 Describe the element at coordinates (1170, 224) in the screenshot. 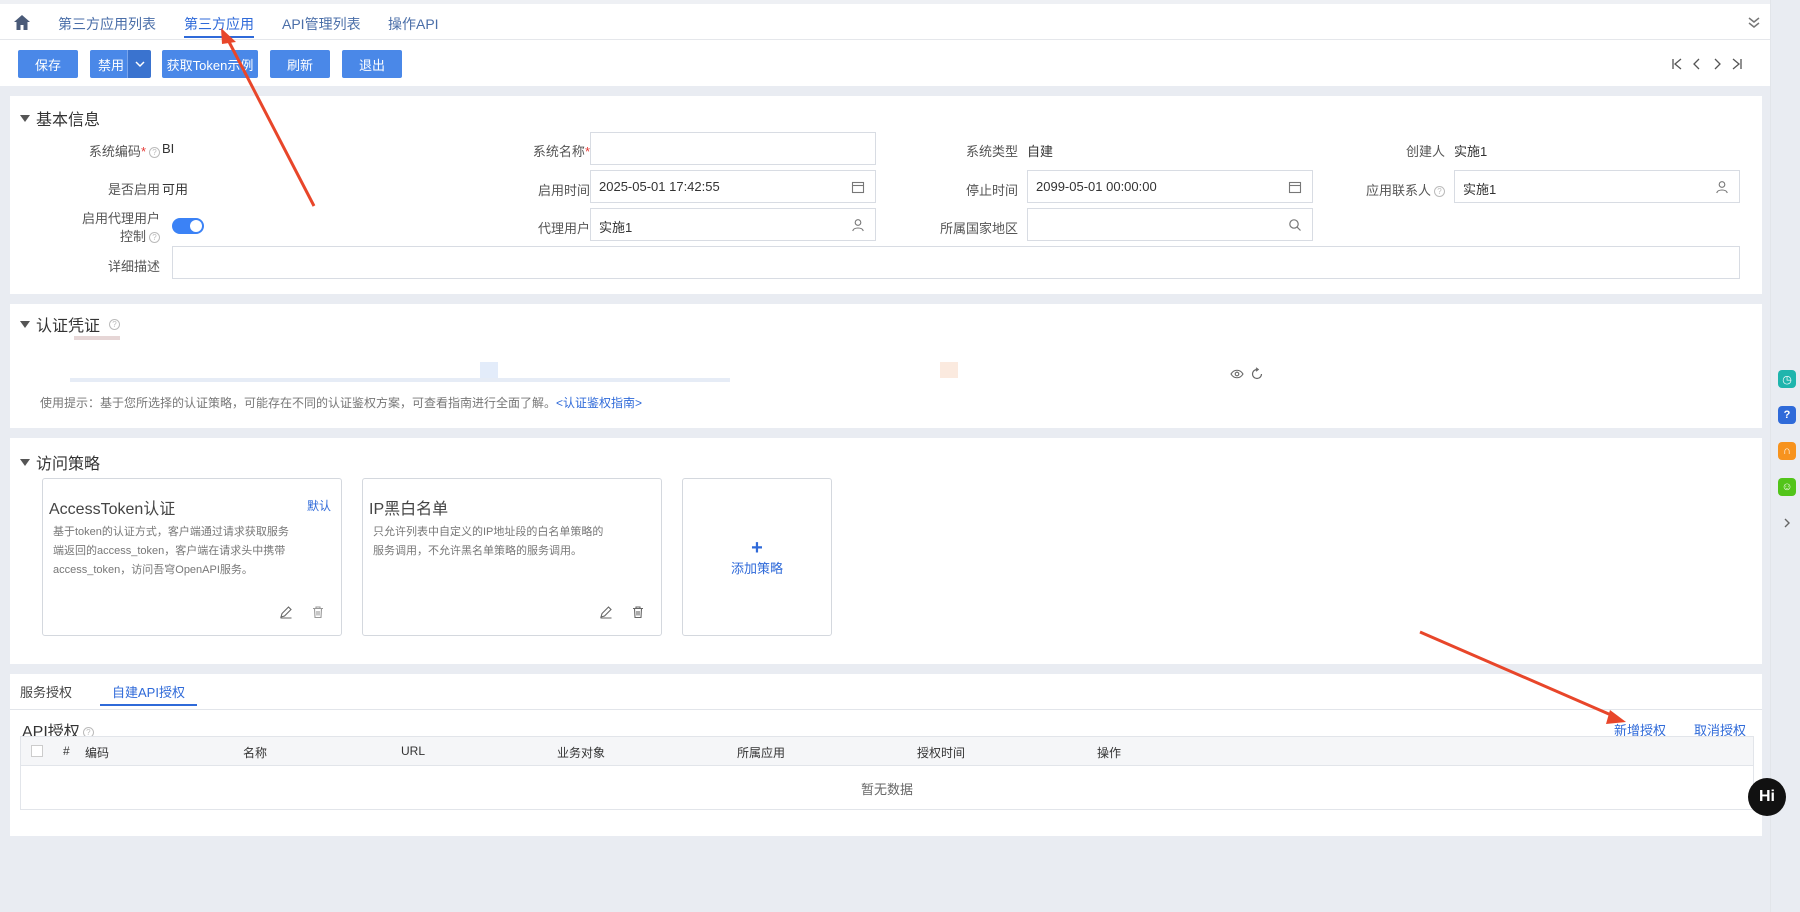

I see `region-input` at that location.